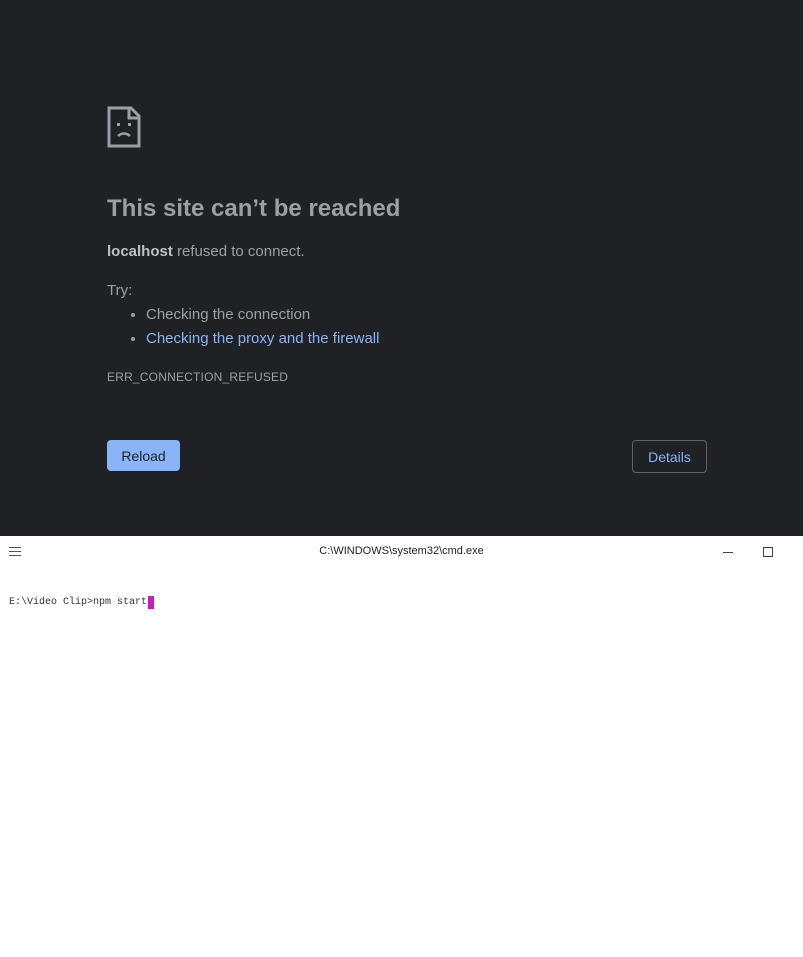 This screenshot has height=957, width=803. I want to click on error-code: ERR_CONNECTION_REFUSED, so click(198, 377).